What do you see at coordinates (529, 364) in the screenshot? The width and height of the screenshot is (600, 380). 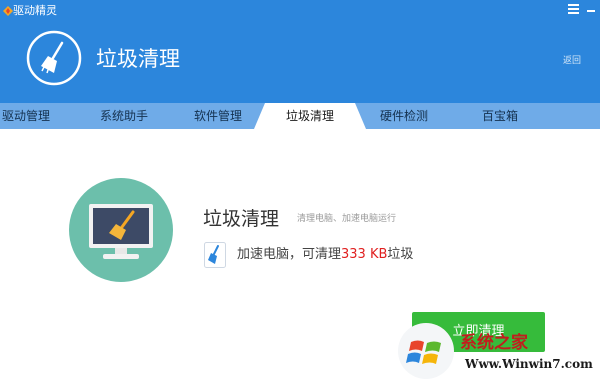 I see `watermark-url: Www.Winwin7.com` at bounding box center [529, 364].